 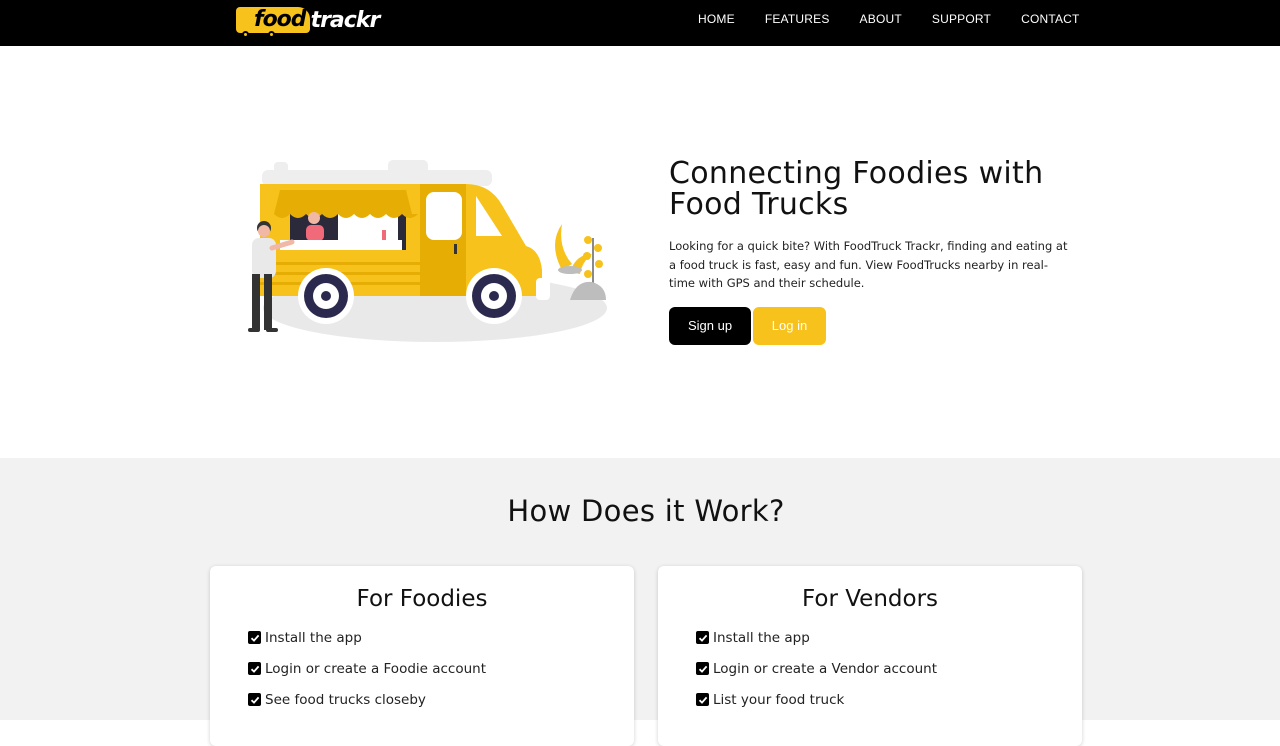 I want to click on hero-title: Connecting Foodies with Food Trucks, so click(x=856, y=189).